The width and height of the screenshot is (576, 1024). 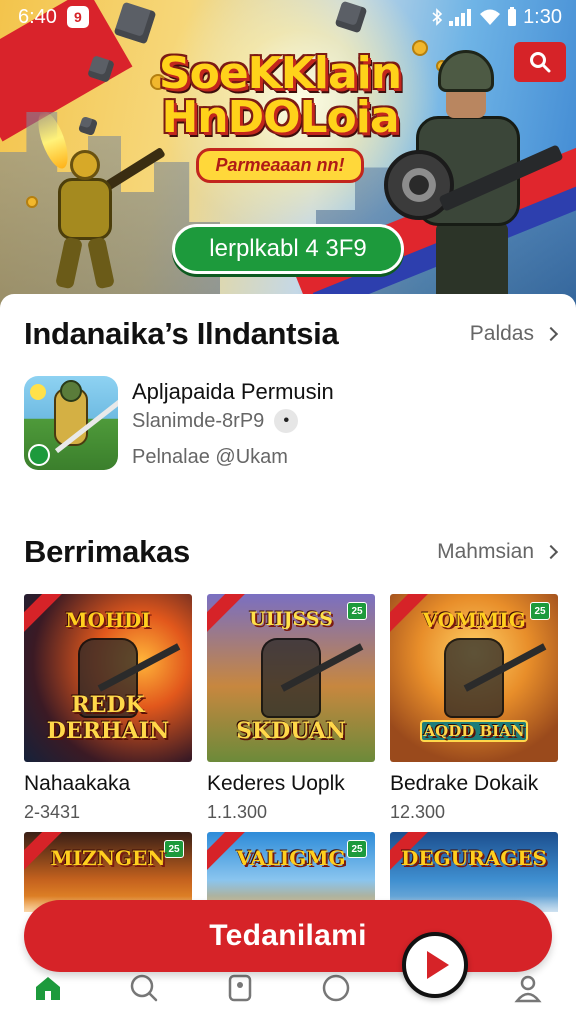 What do you see at coordinates (237, 812) in the screenshot?
I see `game-meta: 1.1.300` at bounding box center [237, 812].